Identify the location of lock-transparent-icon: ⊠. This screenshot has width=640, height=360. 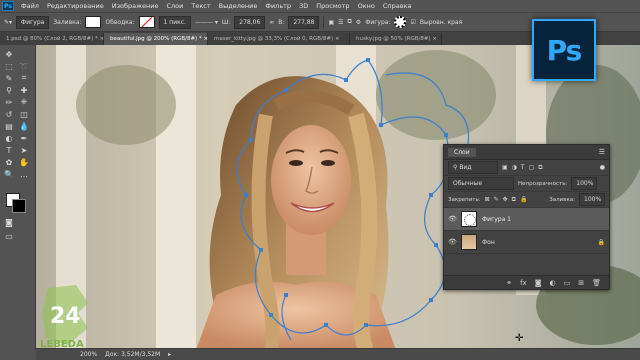
(487, 199).